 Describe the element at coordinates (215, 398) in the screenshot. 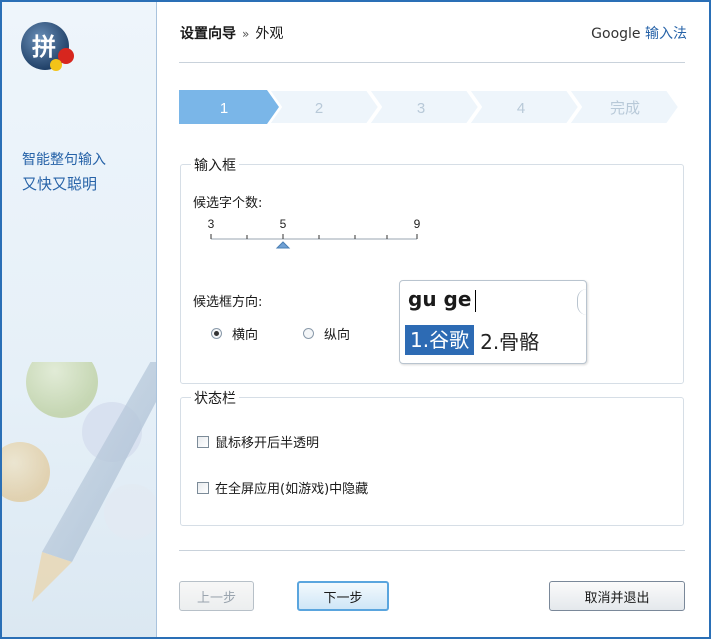

I see `status-bar-group-title: 状态栏` at that location.